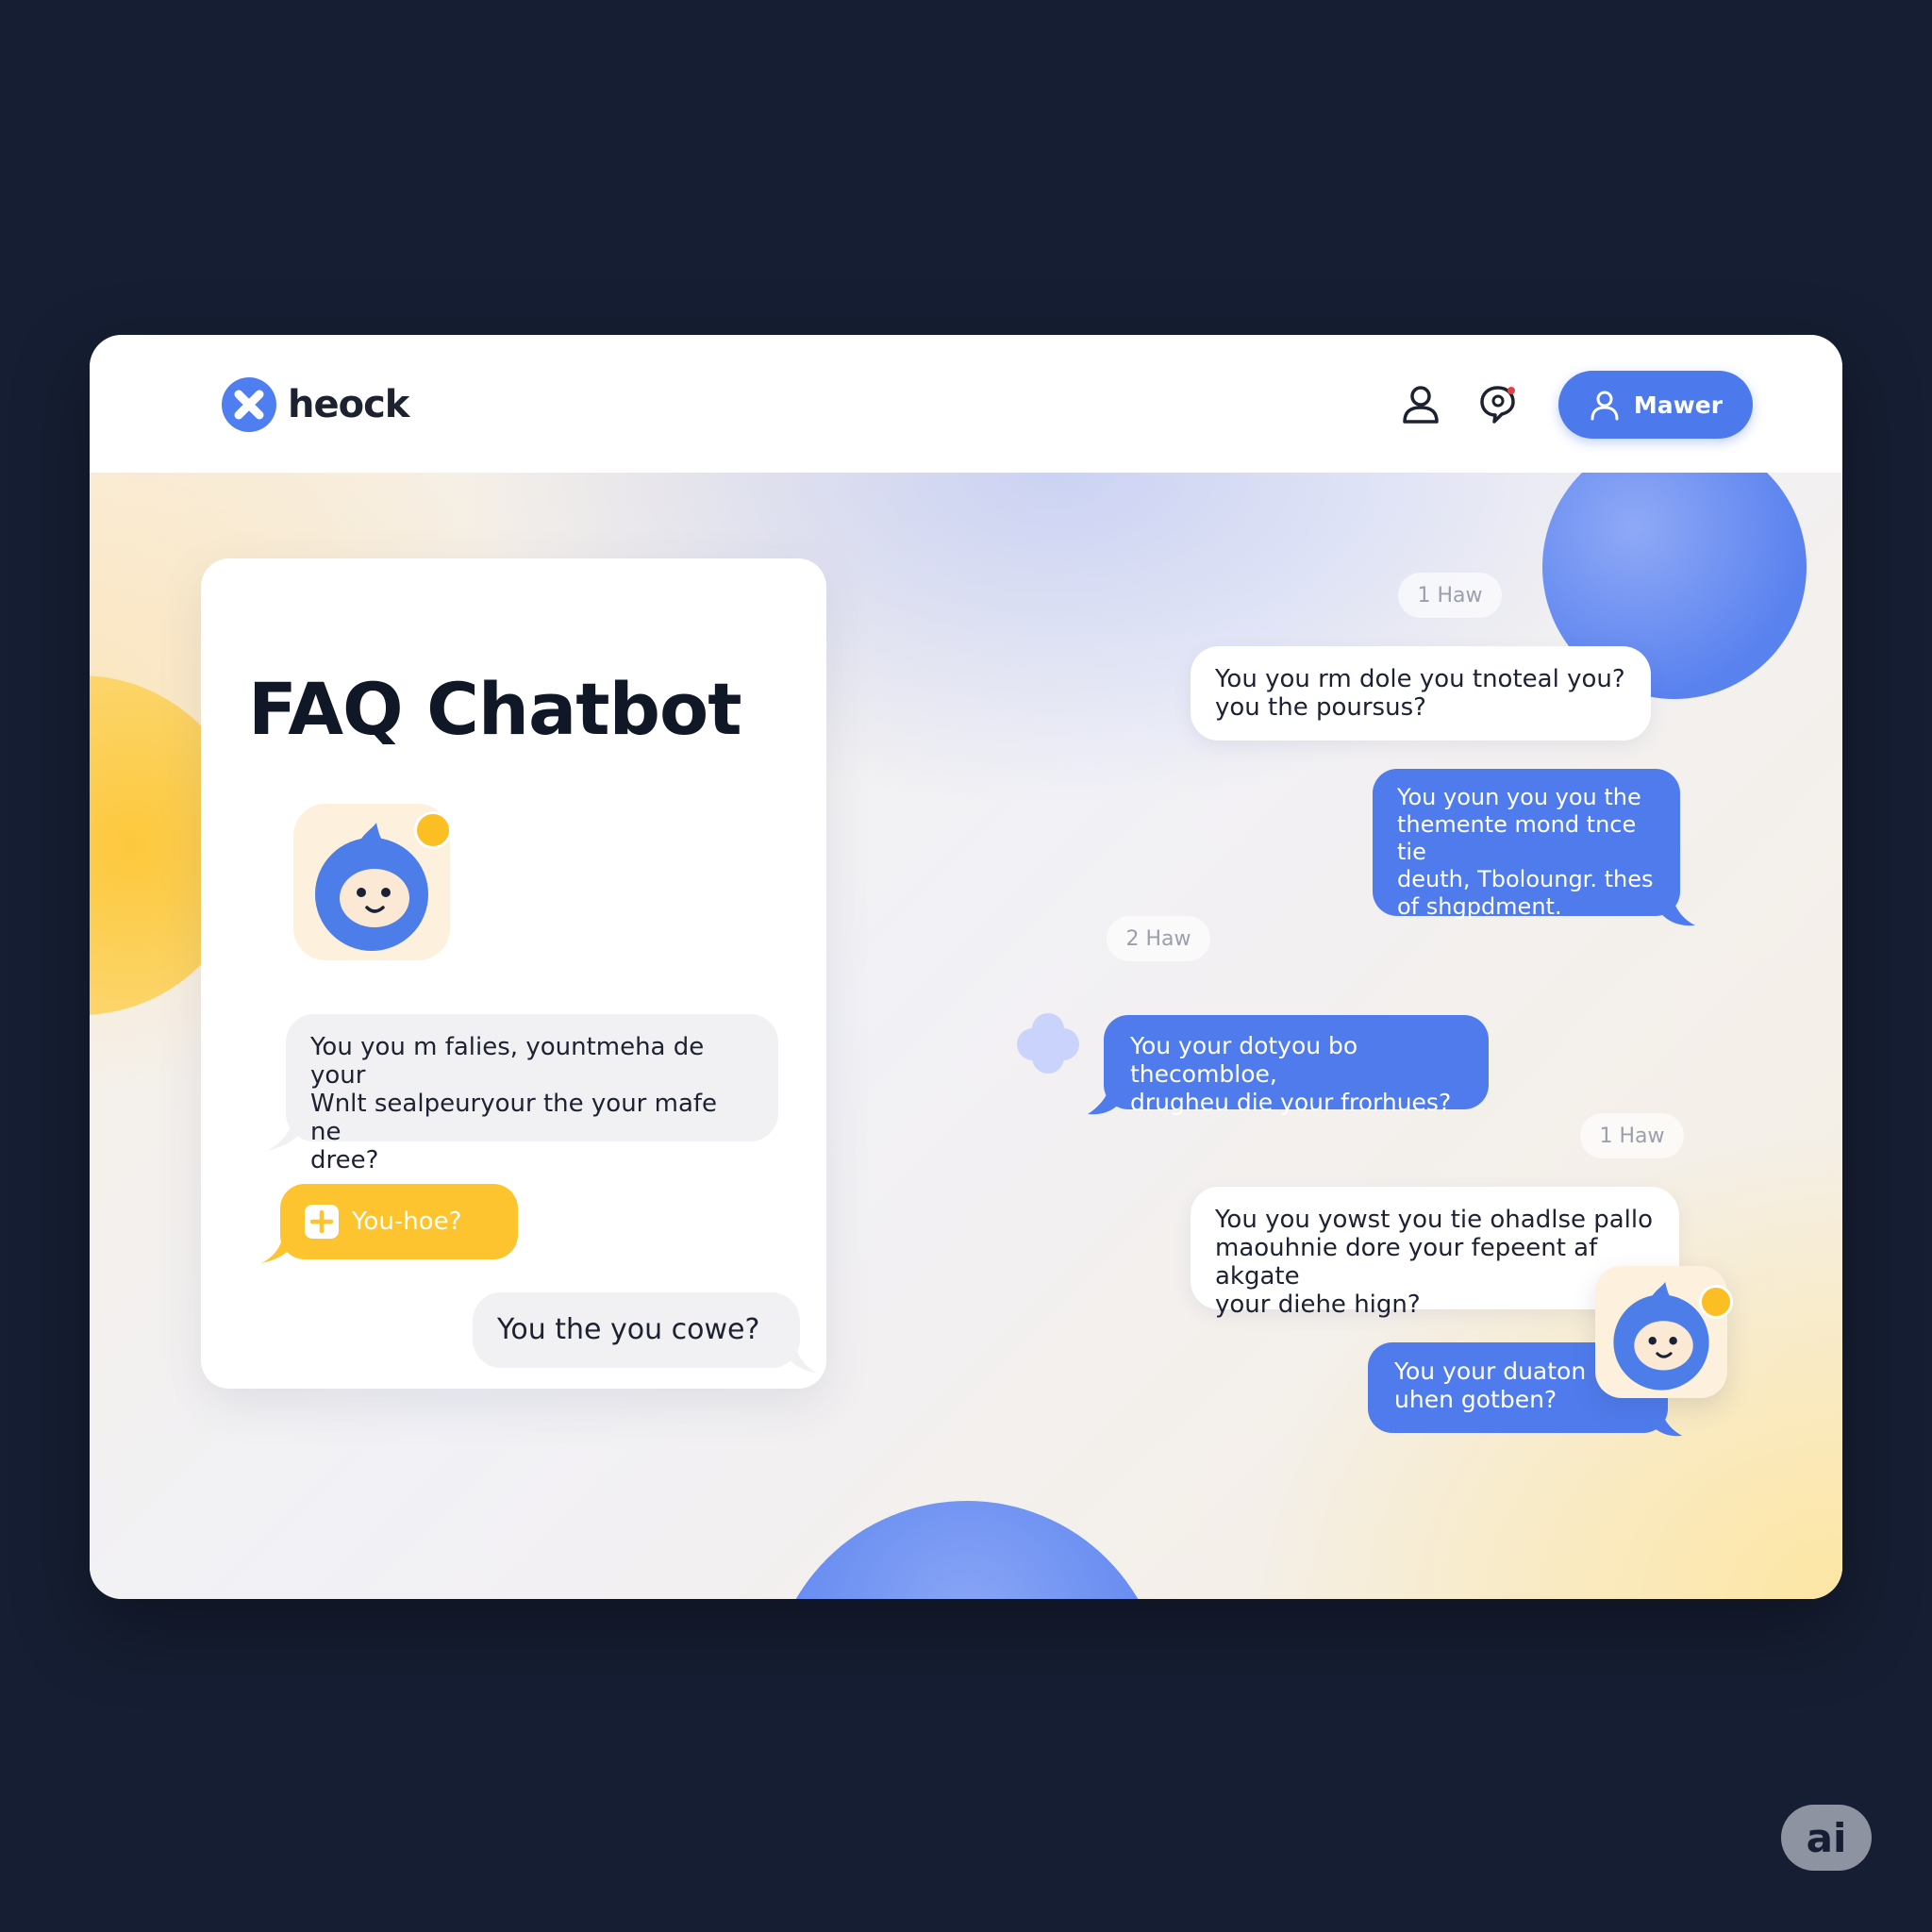  Describe the element at coordinates (1158, 938) in the screenshot. I see `timestamp: 2 Haw` at that location.